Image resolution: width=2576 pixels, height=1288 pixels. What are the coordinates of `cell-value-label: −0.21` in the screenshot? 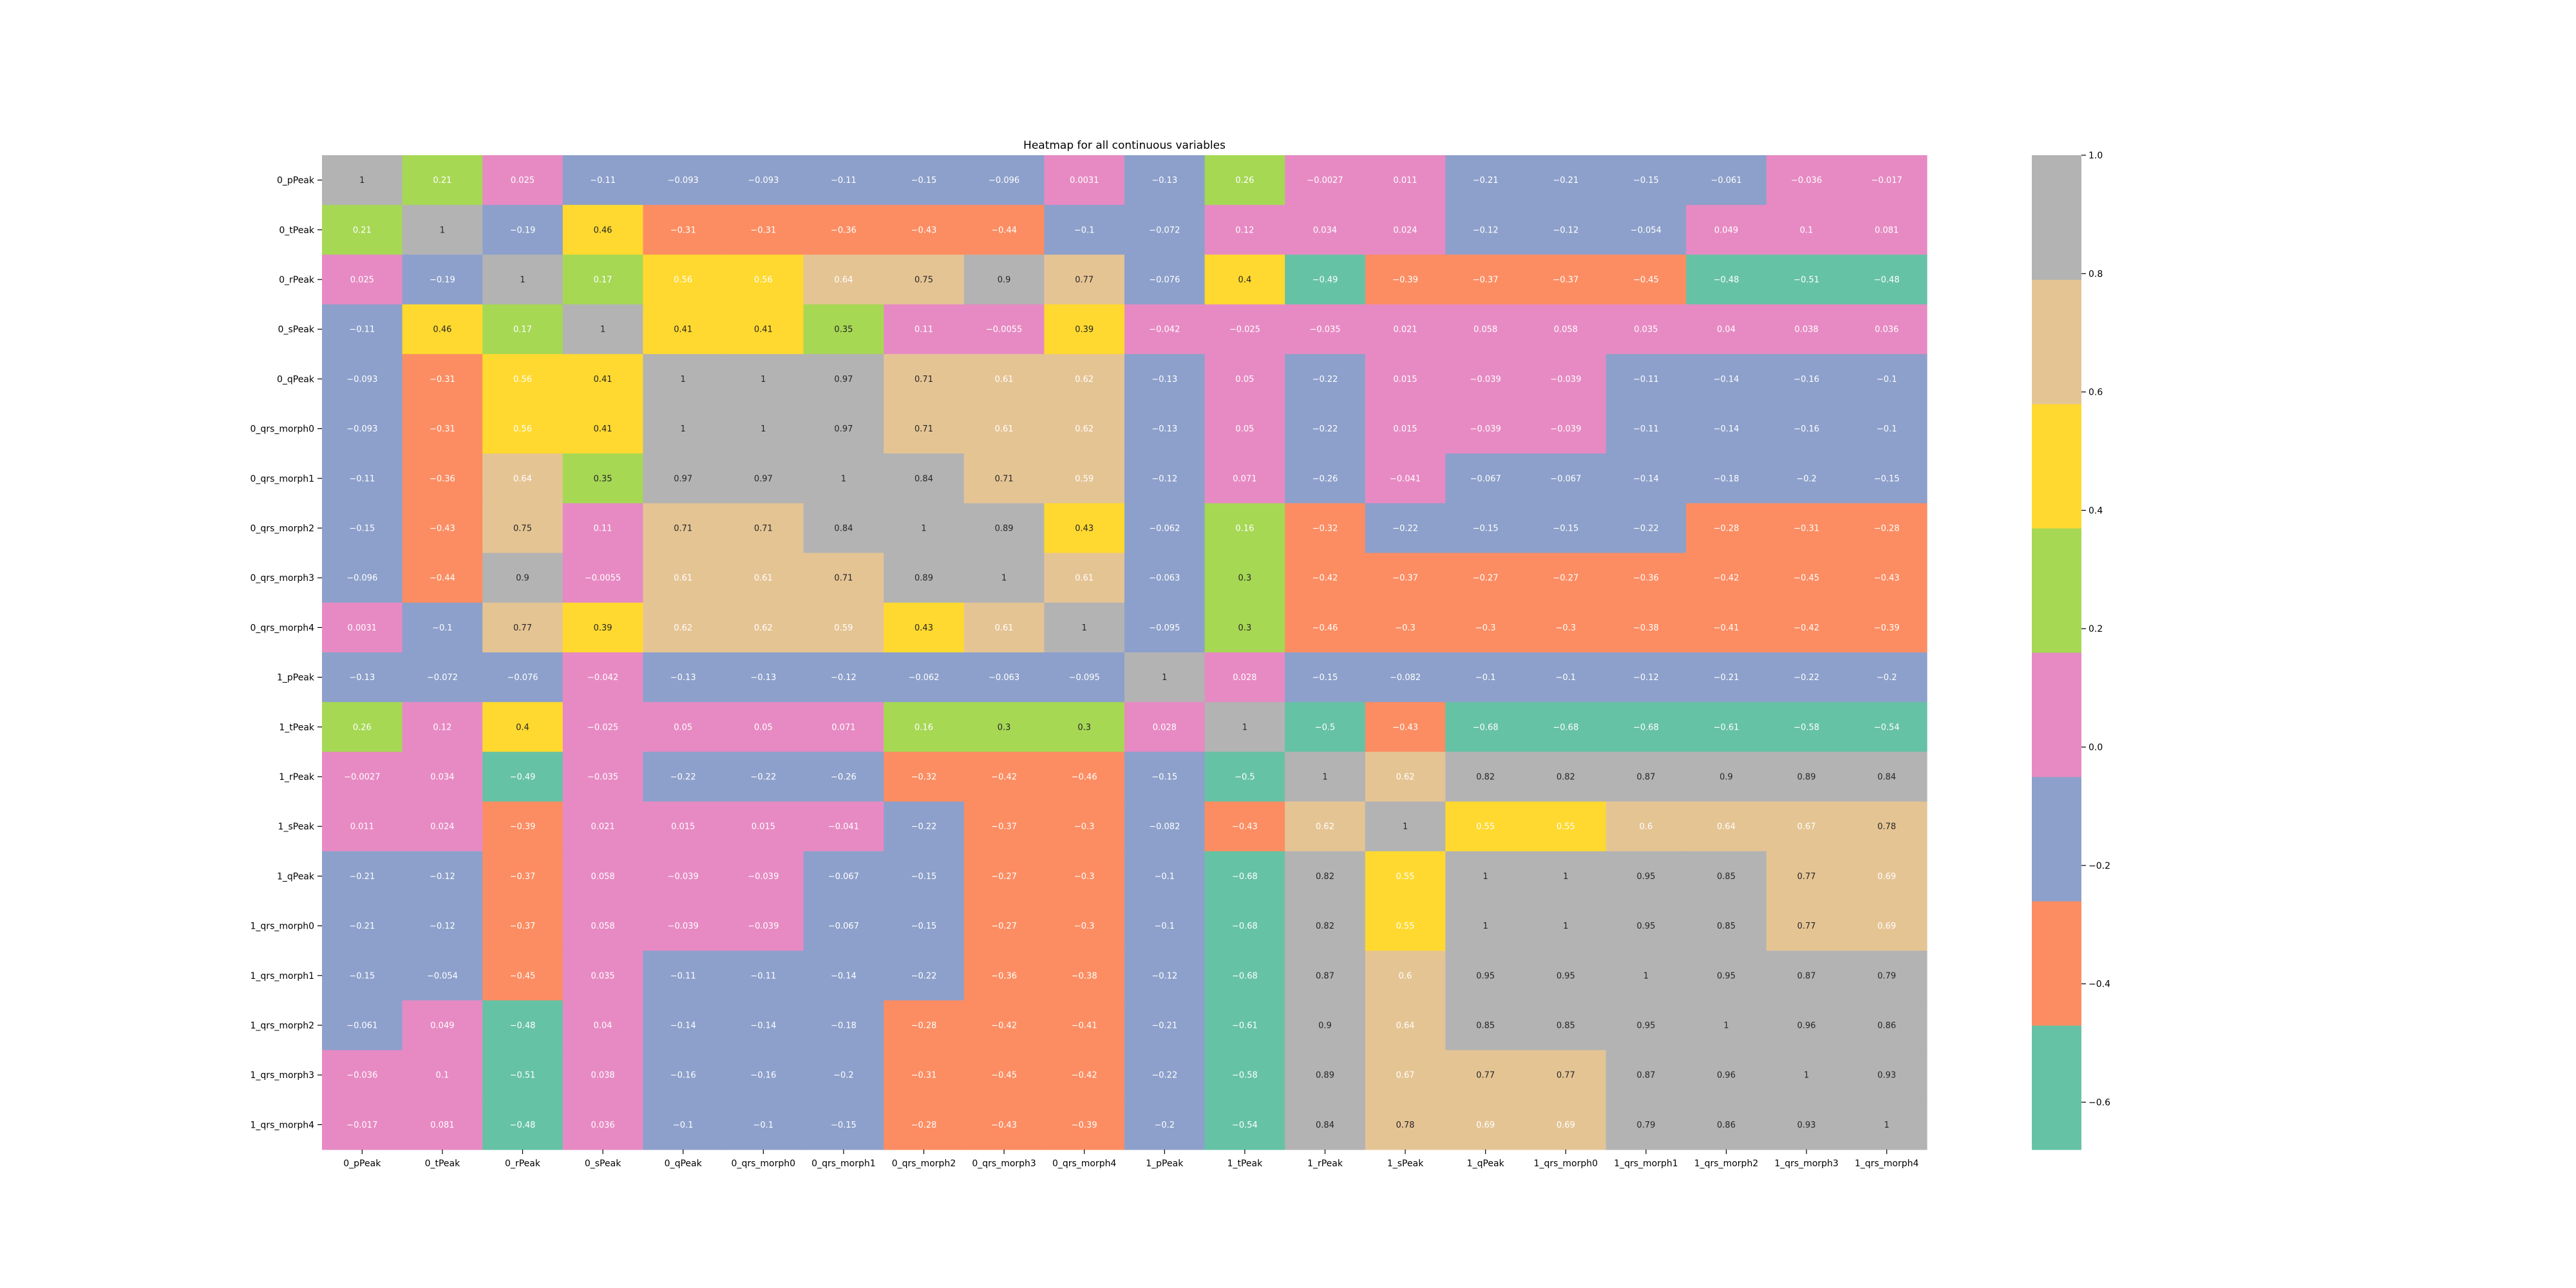 It's located at (1164, 1026).